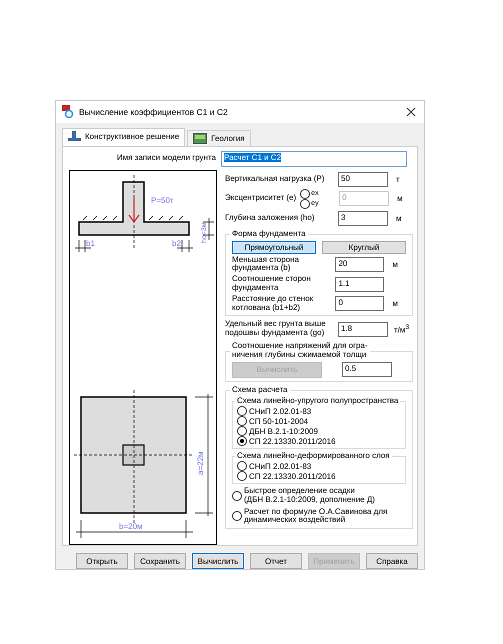 The width and height of the screenshot is (503, 644). I want to click on window-title: Вычисление коэффициентов С1 и С2, so click(154, 111).